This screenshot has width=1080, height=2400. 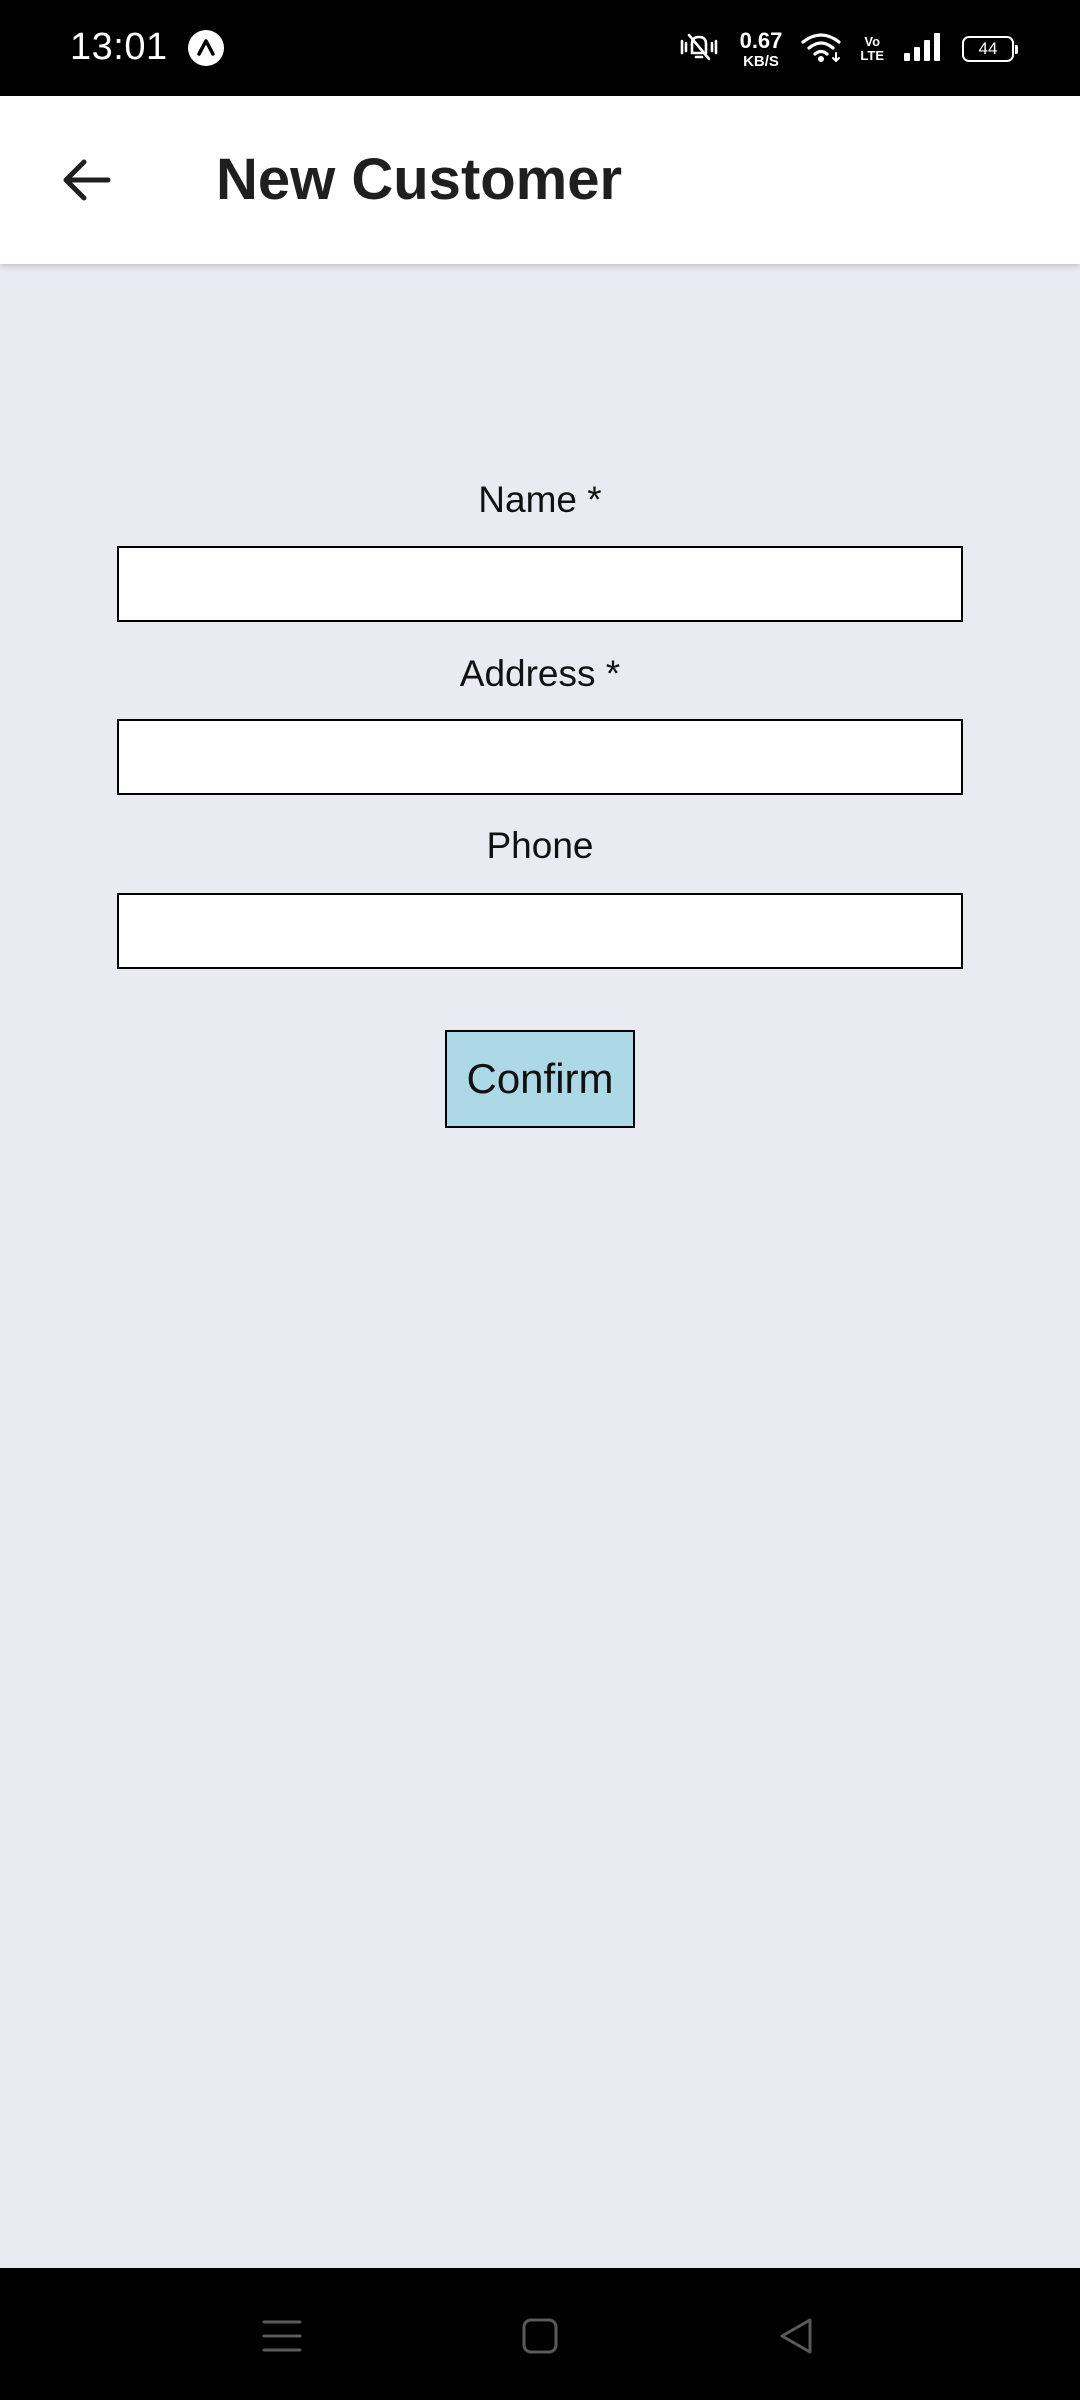 What do you see at coordinates (540, 1079) in the screenshot?
I see `confirm-button: Confirm` at bounding box center [540, 1079].